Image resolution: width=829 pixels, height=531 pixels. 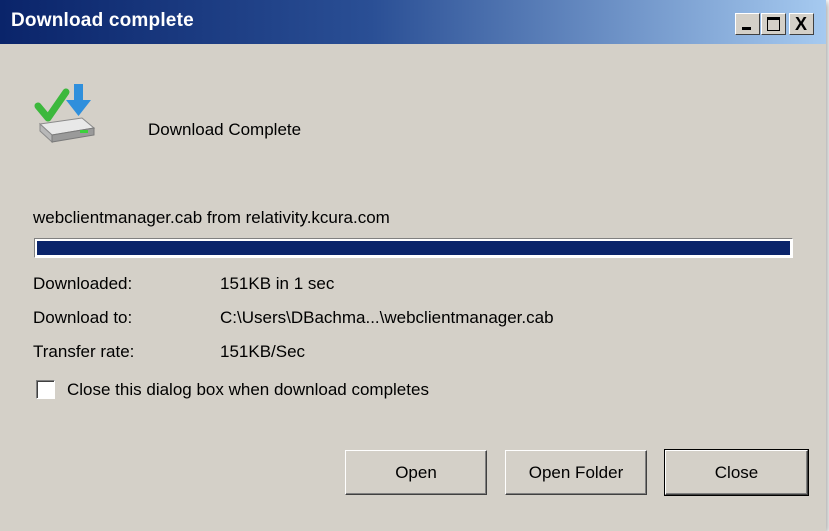 What do you see at coordinates (83, 283) in the screenshot?
I see `downloaded-label: Downloaded:` at bounding box center [83, 283].